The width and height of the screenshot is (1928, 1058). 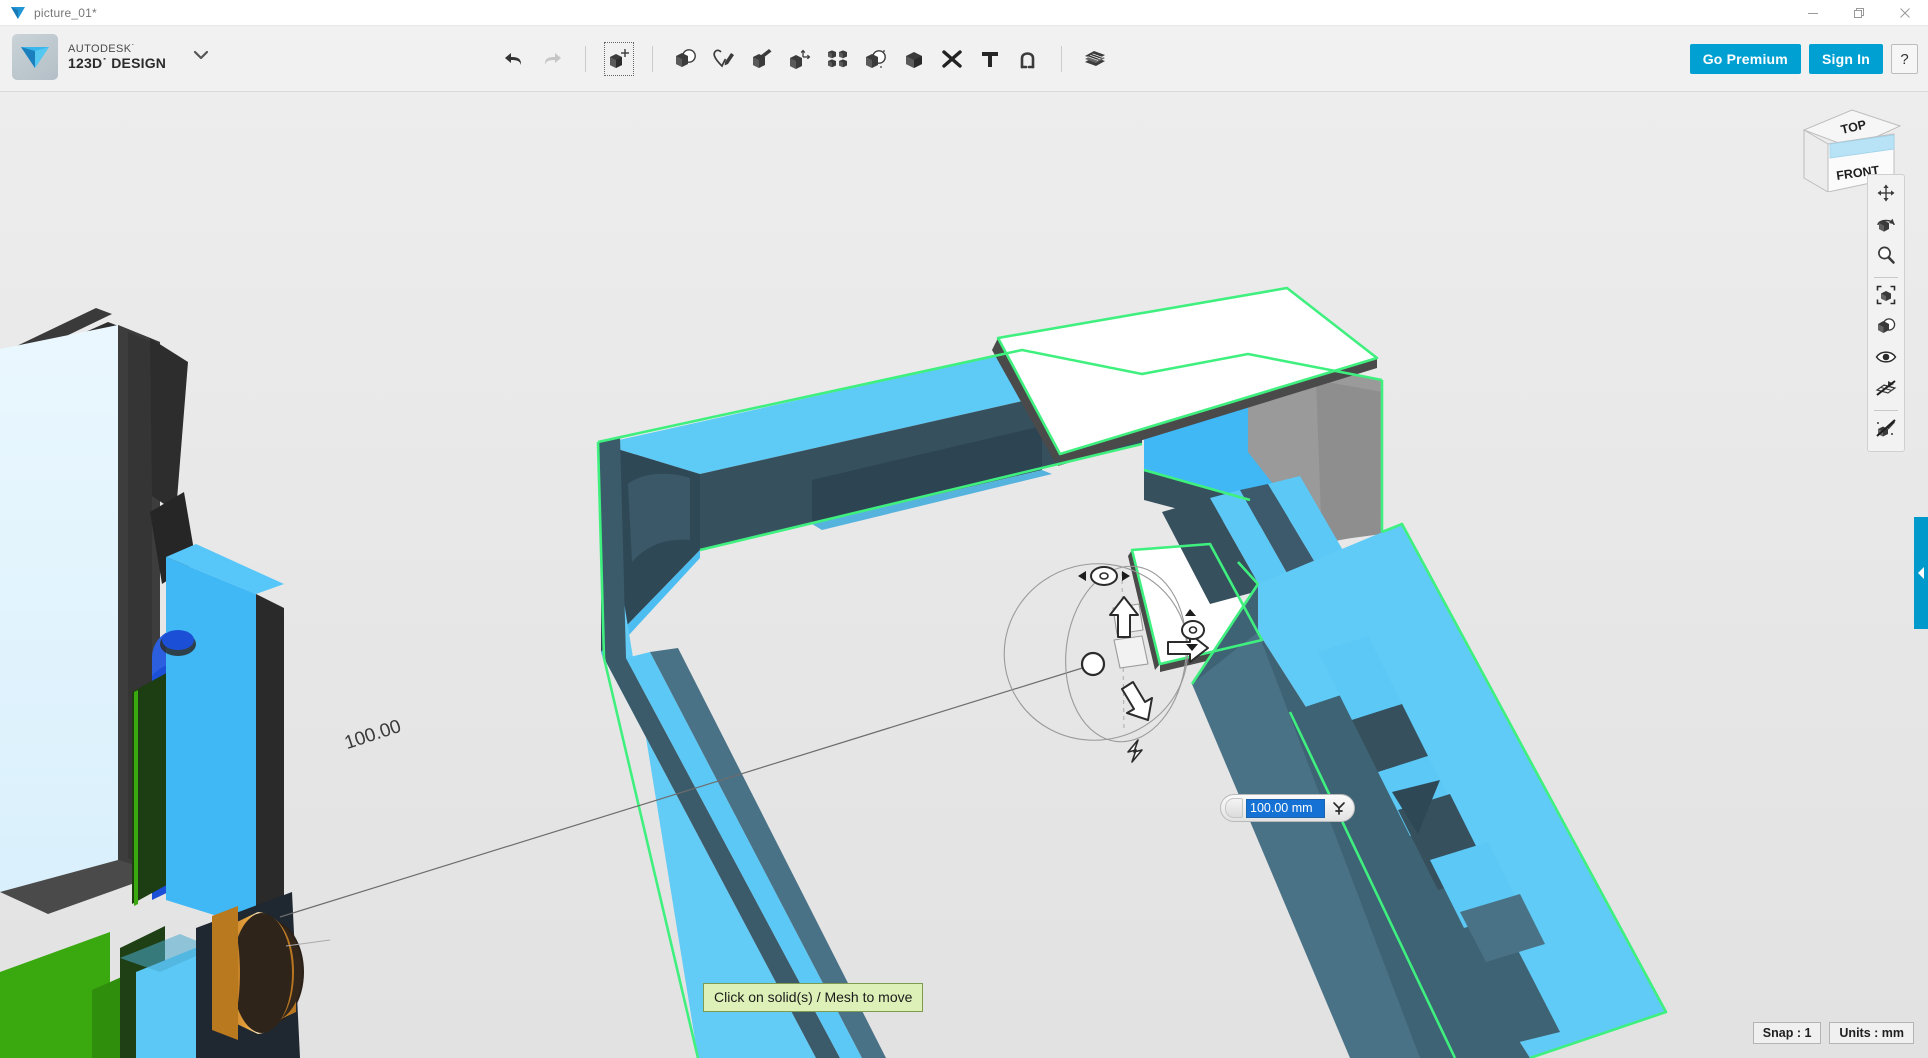 What do you see at coordinates (1339, 808) in the screenshot?
I see `snap-to-point-icon` at bounding box center [1339, 808].